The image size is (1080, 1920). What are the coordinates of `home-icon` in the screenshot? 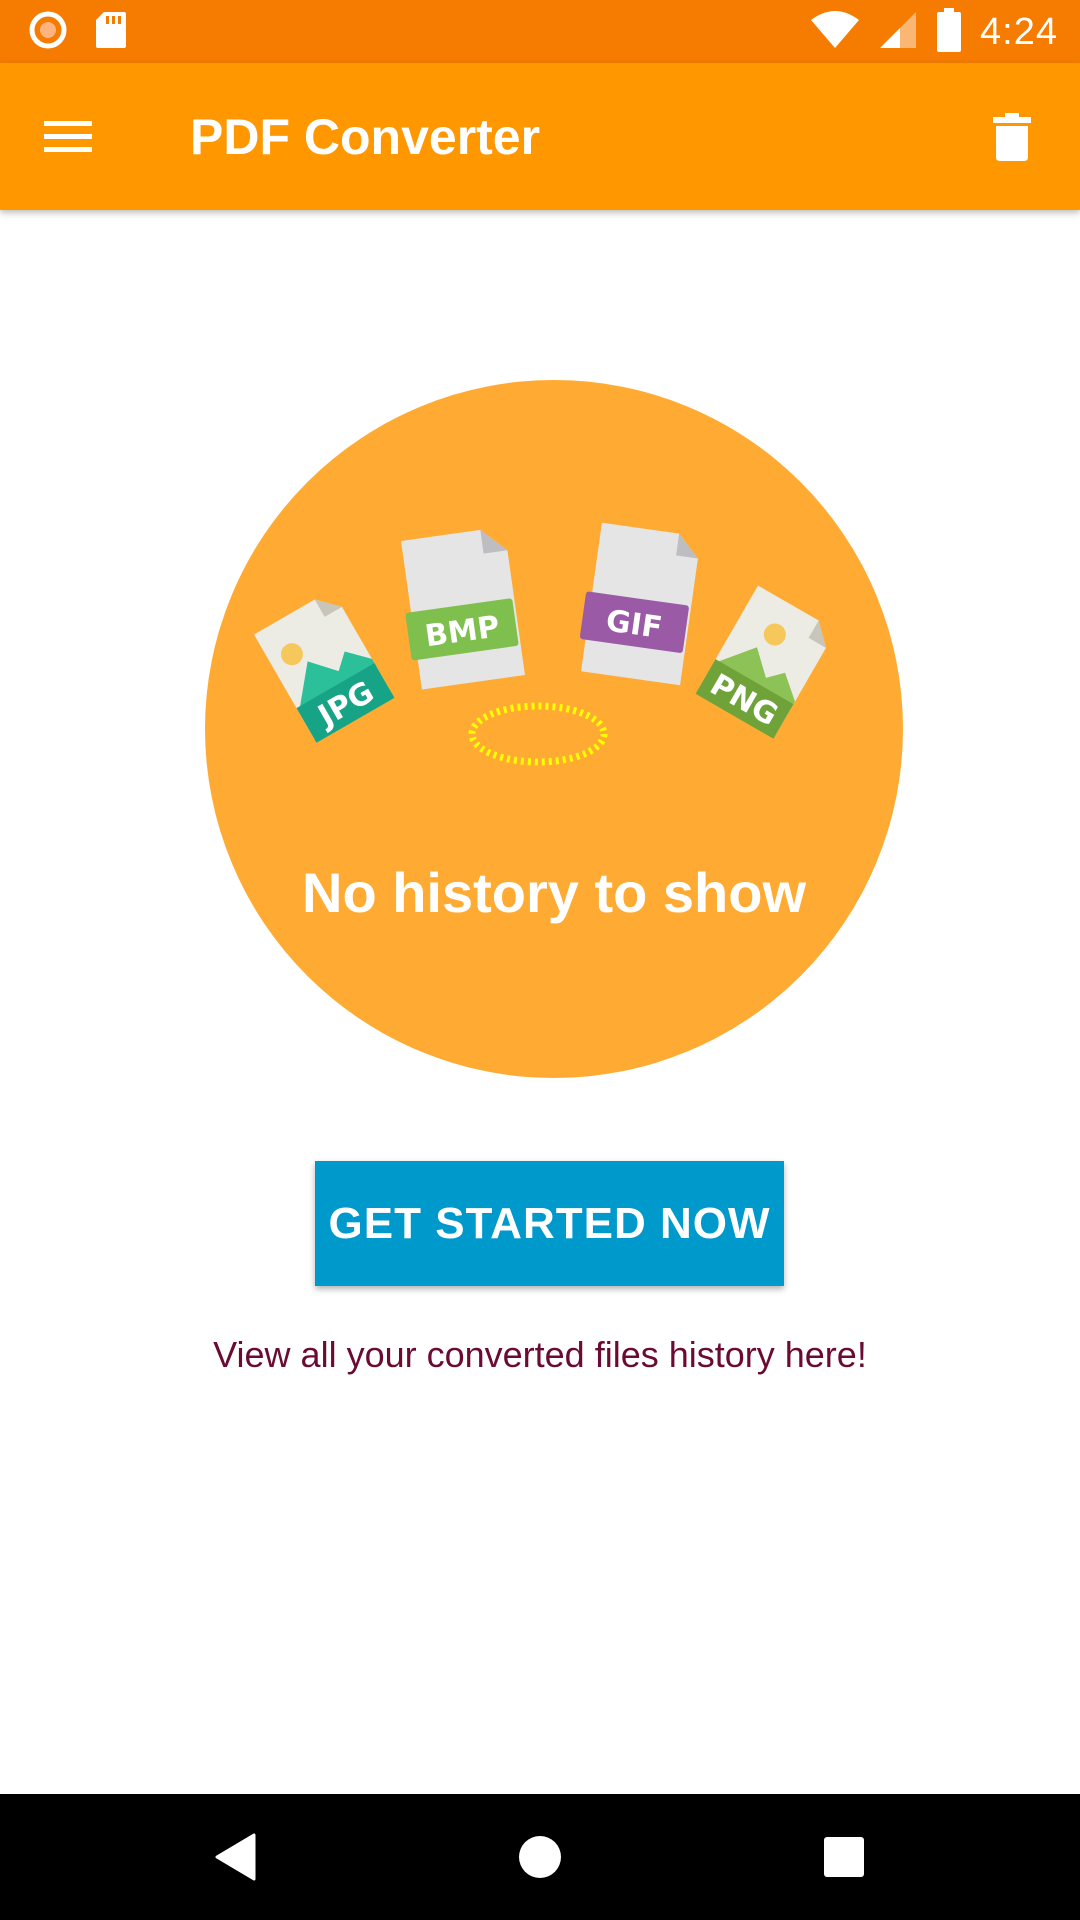 It's located at (540, 1857).